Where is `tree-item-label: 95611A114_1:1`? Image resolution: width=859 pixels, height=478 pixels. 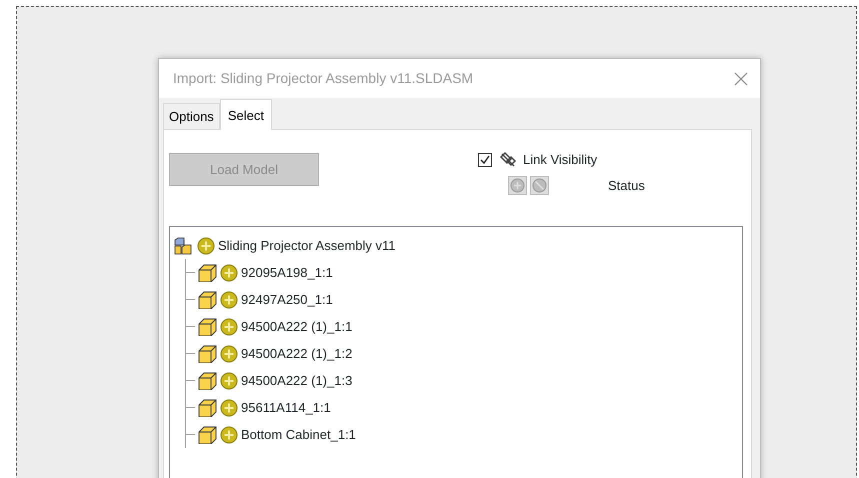 tree-item-label: 95611A114_1:1 is located at coordinates (286, 408).